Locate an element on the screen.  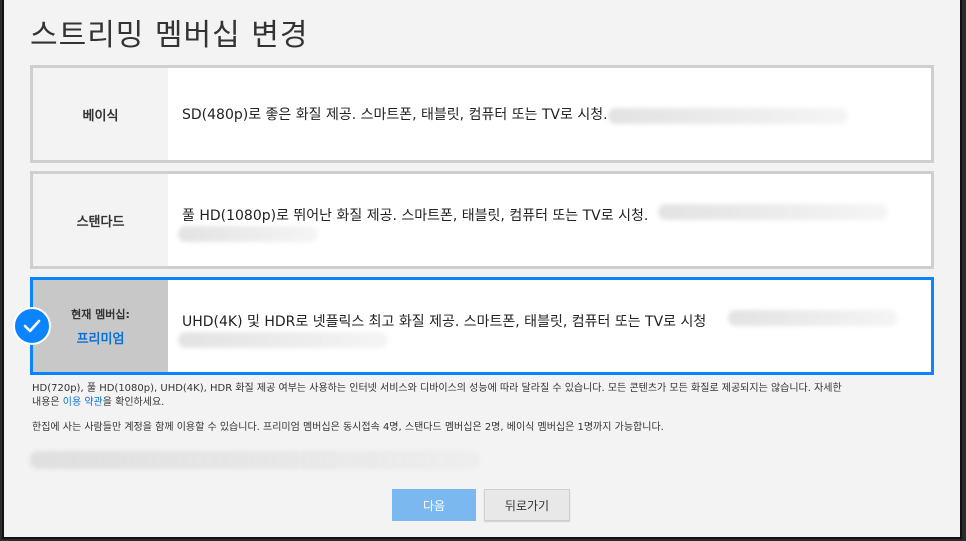
plan-name: 스탠다드 is located at coordinates (100, 220).